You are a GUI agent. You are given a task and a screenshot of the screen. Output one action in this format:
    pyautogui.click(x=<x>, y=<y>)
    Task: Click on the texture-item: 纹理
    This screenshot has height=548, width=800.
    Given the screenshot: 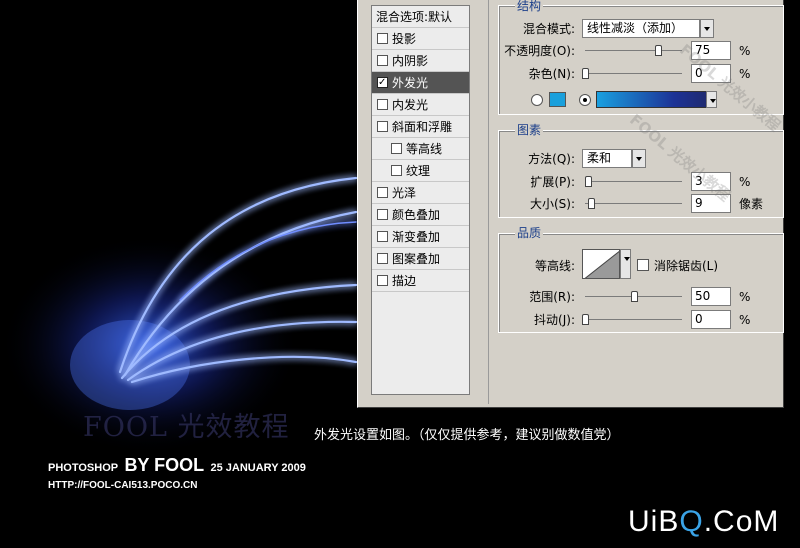 What is the action you would take?
    pyautogui.click(x=420, y=171)
    